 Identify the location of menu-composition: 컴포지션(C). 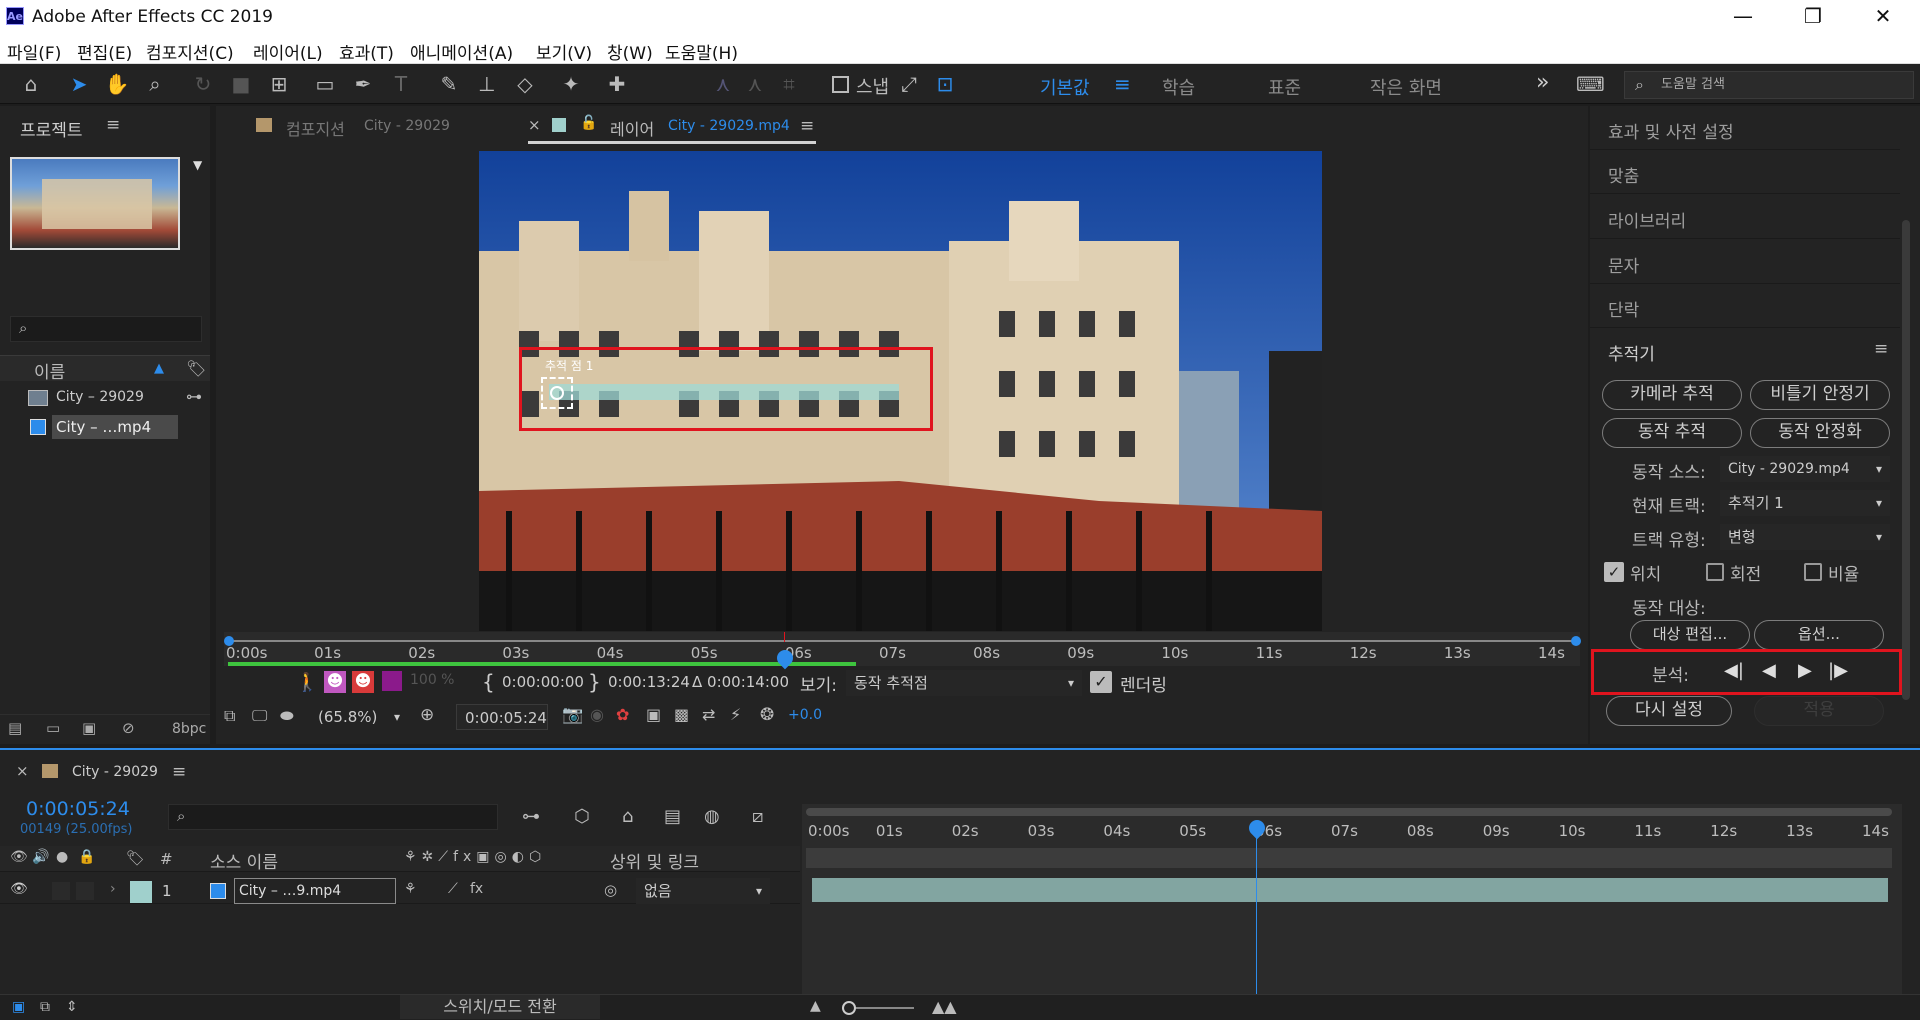
(190, 51).